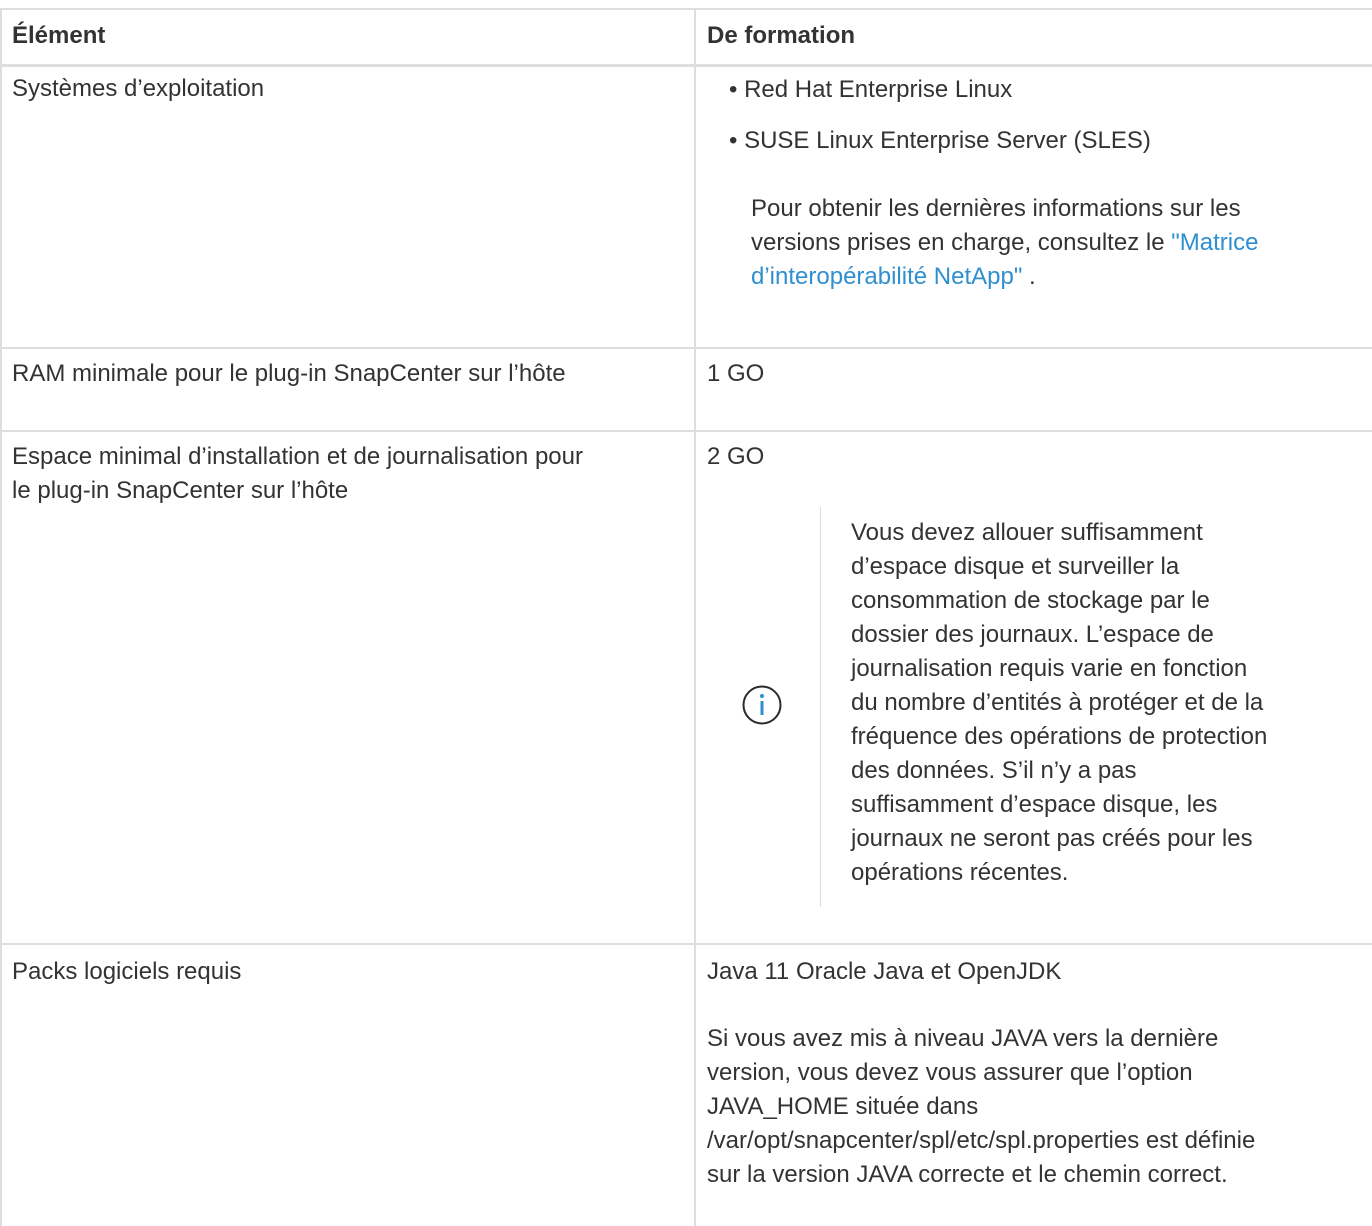 Image resolution: width=1372 pixels, height=1226 pixels. I want to click on column-header-element: Élément, so click(59, 35).